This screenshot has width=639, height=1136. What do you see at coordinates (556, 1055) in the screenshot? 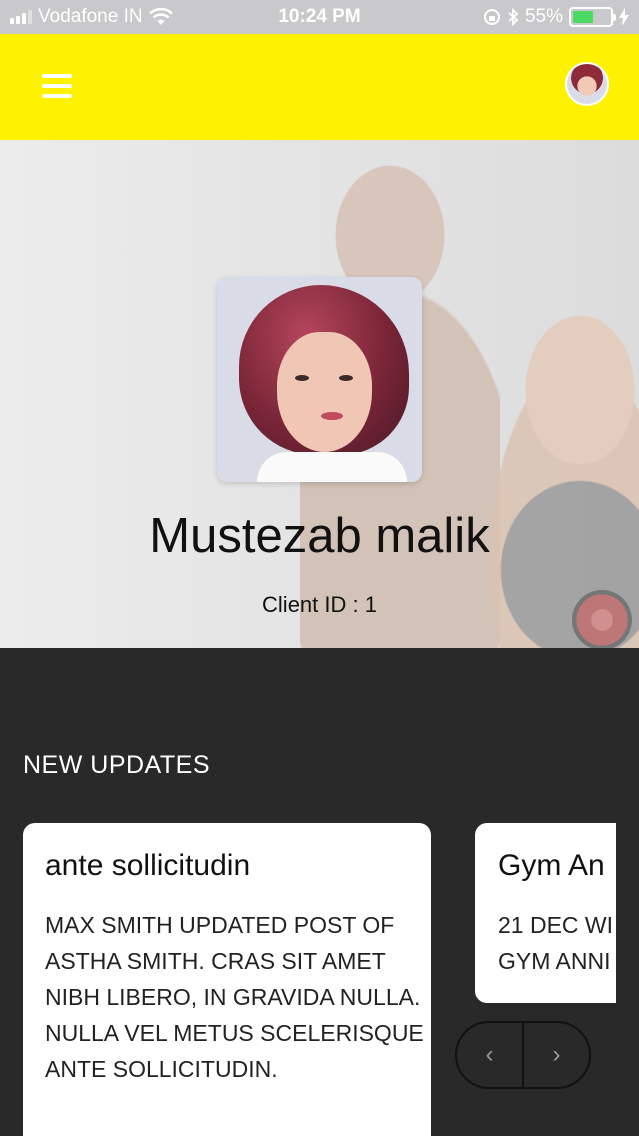
I see `chevron-right-icon: ›` at bounding box center [556, 1055].